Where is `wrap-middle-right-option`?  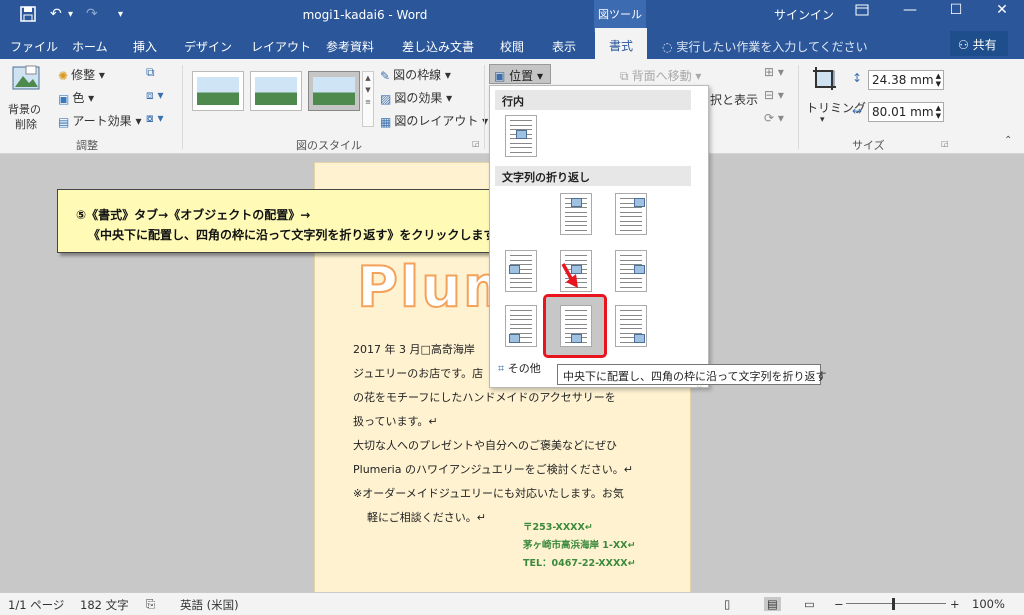 wrap-middle-right-option is located at coordinates (631, 271).